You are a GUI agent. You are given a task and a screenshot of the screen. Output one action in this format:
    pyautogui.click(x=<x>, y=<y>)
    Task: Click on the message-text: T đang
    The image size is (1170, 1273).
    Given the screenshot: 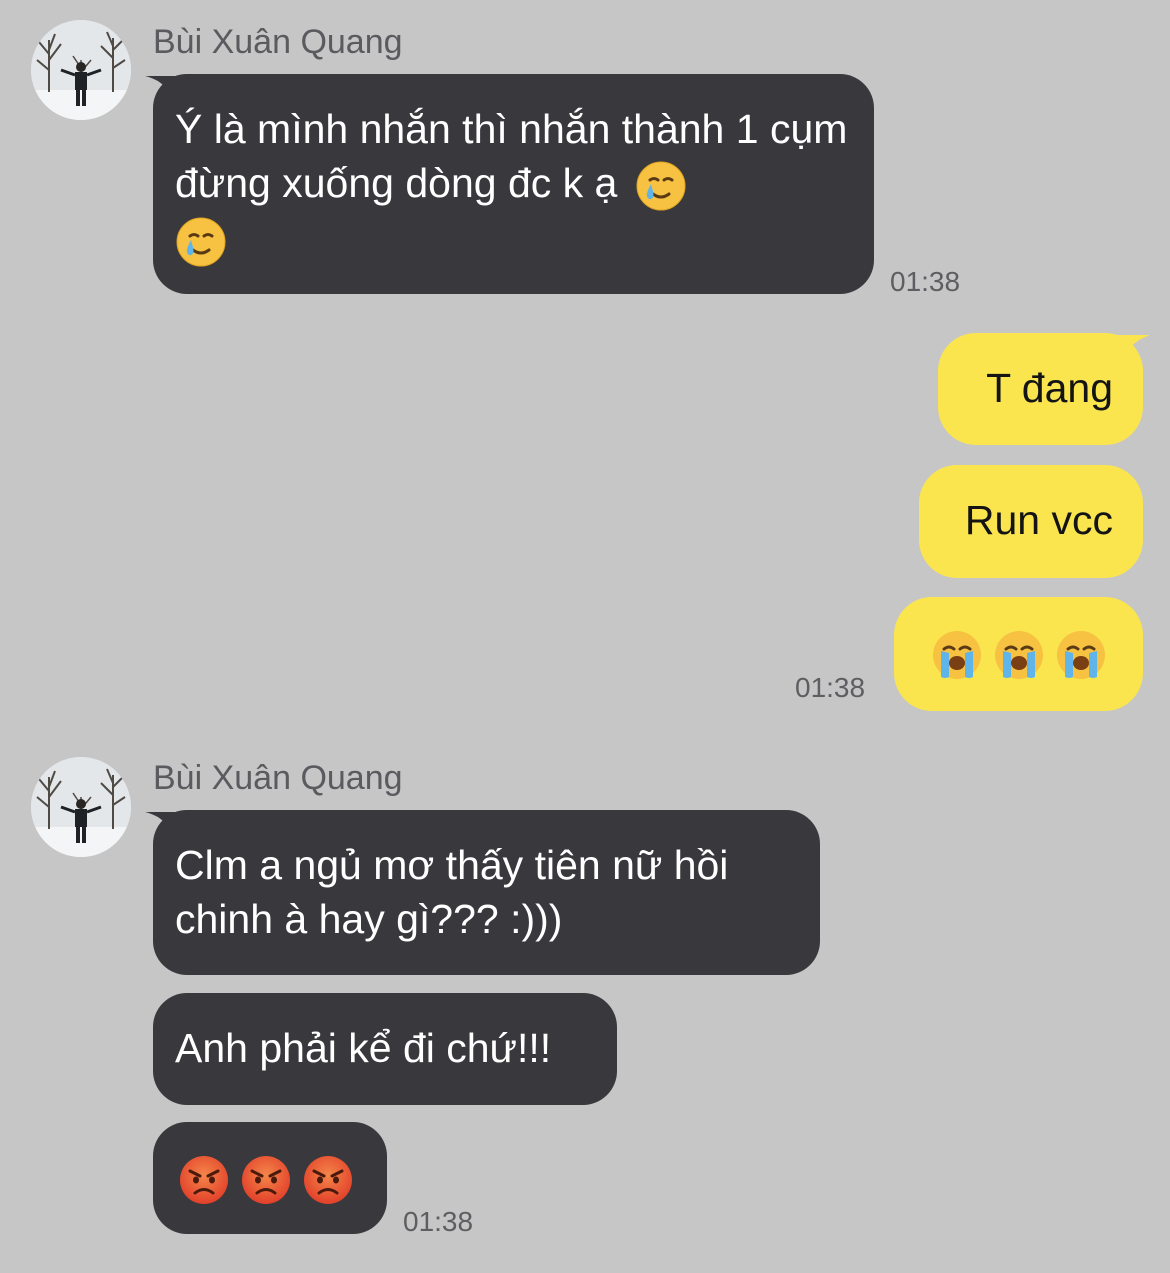 What is the action you would take?
    pyautogui.click(x=1049, y=388)
    